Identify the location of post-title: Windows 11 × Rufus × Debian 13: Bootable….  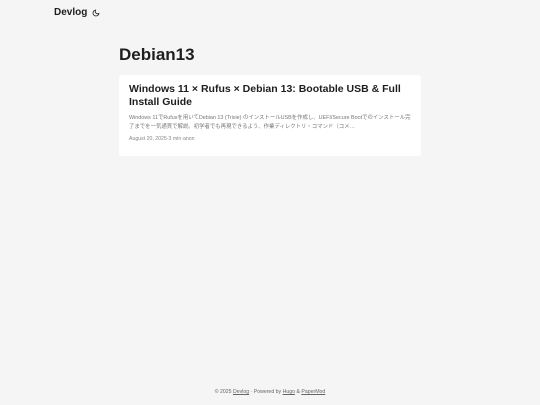
(270, 96).